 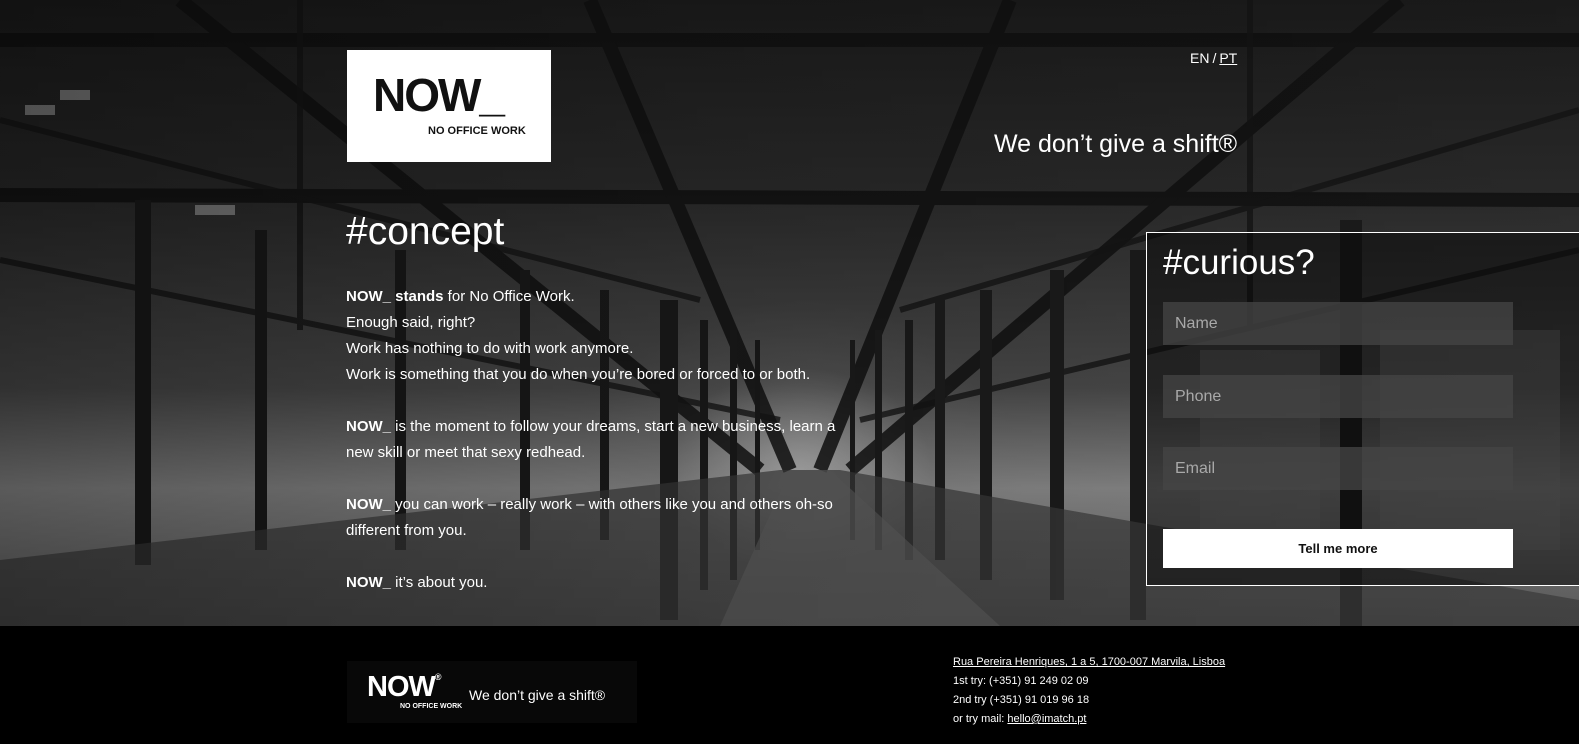 What do you see at coordinates (1228, 58) in the screenshot?
I see `lang-pt-link: PT` at bounding box center [1228, 58].